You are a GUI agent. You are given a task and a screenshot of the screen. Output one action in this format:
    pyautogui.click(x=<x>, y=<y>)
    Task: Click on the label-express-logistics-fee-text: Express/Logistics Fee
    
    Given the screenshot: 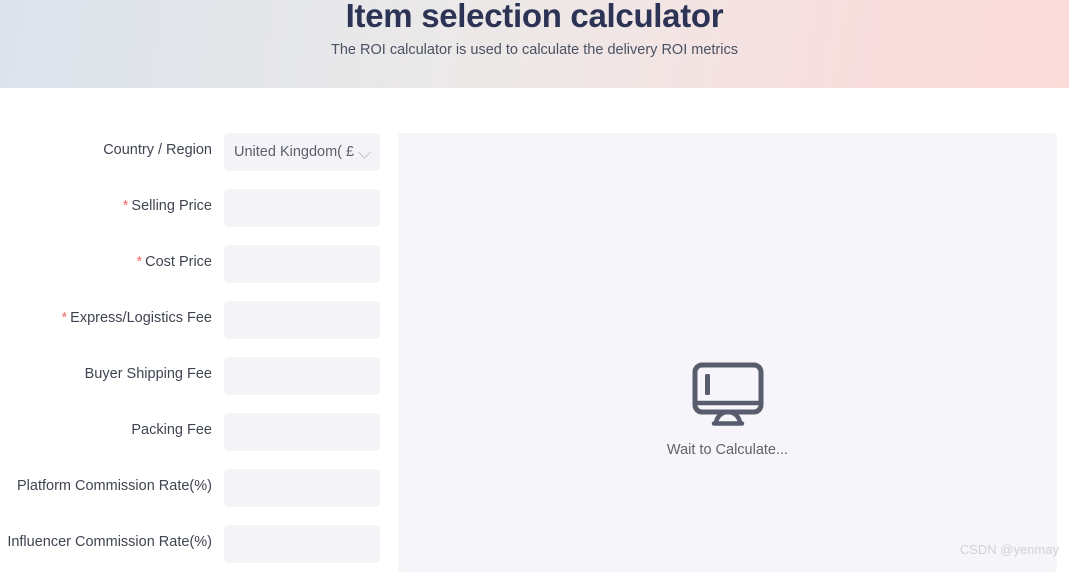 What is the action you would take?
    pyautogui.click(x=141, y=318)
    